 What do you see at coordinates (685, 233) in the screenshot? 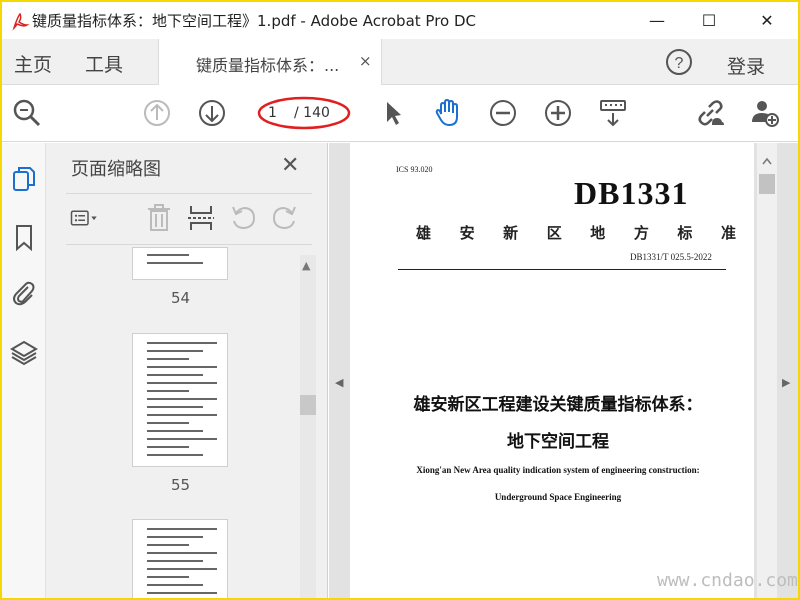
I see `standard-type-char: 标` at bounding box center [685, 233].